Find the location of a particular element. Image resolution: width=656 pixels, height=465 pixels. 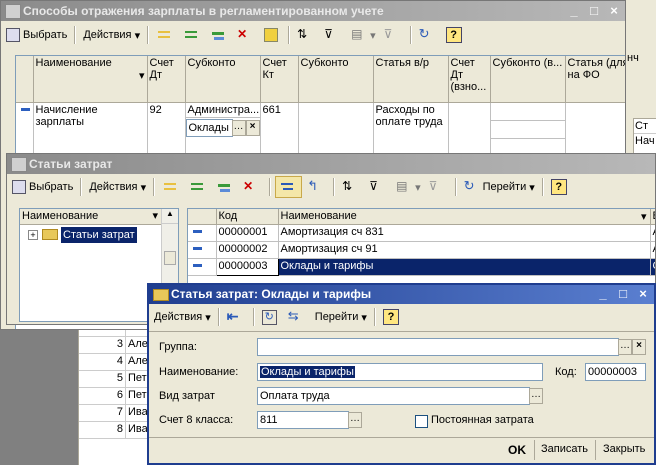

actions-label: Действия is located at coordinates (107, 35).